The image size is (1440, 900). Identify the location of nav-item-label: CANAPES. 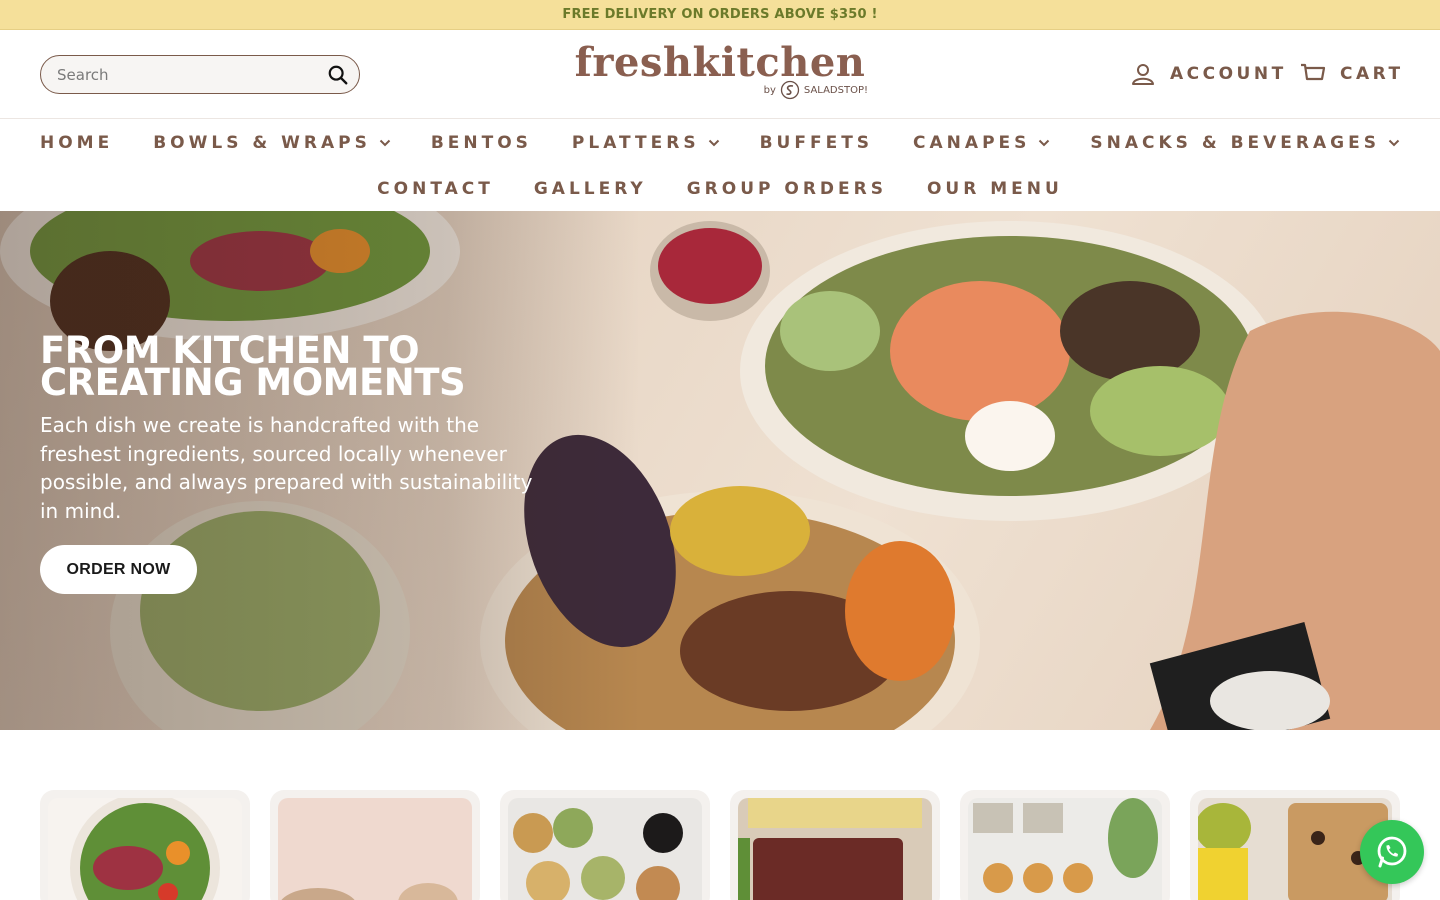
(972, 143).